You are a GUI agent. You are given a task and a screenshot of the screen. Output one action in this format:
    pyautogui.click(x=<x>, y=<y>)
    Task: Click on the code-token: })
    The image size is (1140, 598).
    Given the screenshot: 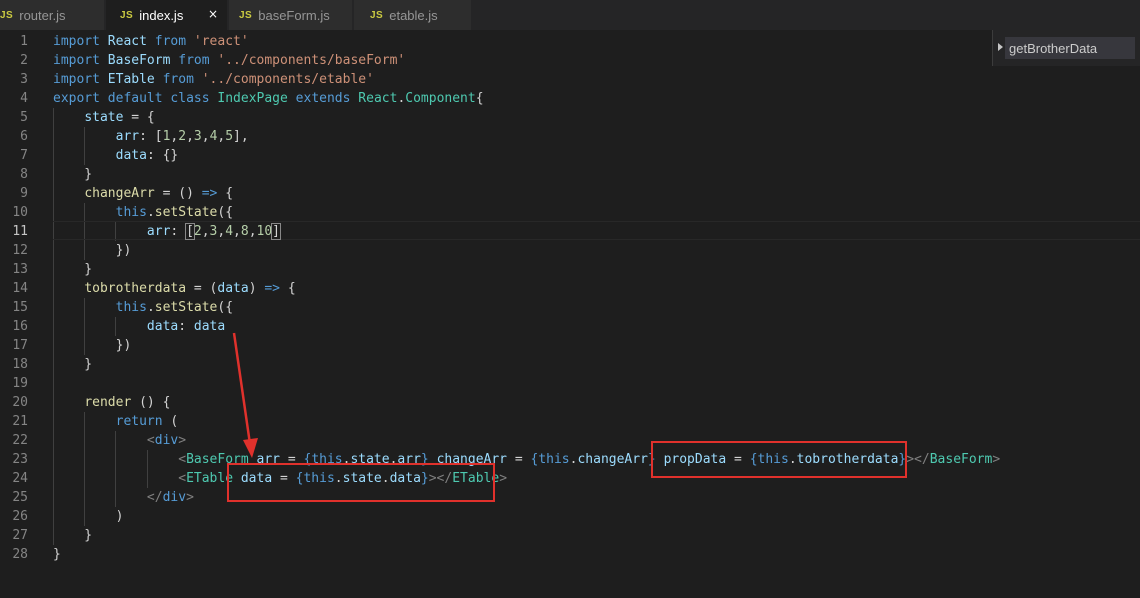 What is the action you would take?
    pyautogui.click(x=92, y=345)
    